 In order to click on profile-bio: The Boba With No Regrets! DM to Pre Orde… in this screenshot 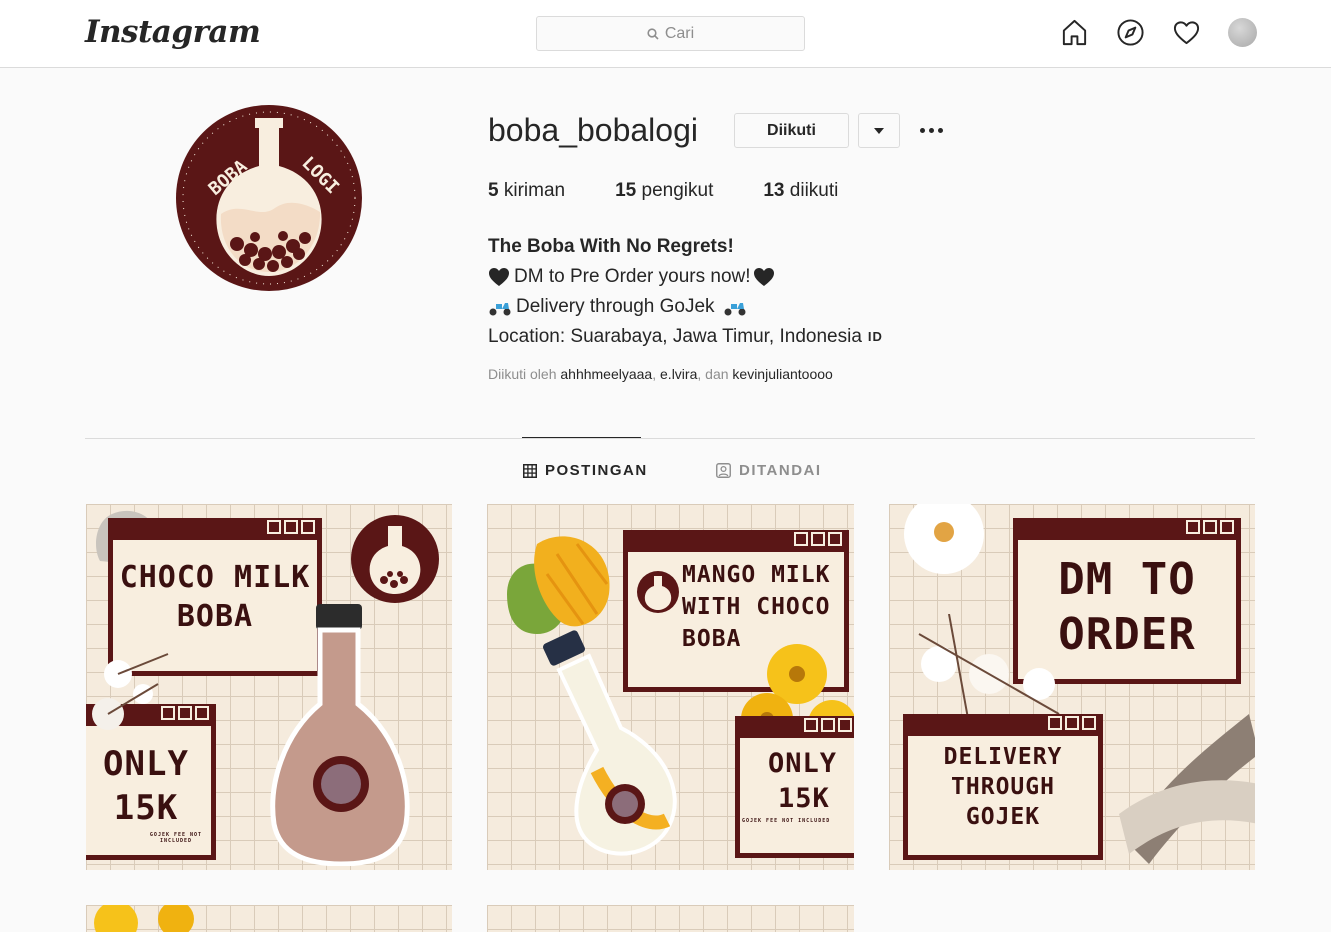, I will do `click(685, 292)`.